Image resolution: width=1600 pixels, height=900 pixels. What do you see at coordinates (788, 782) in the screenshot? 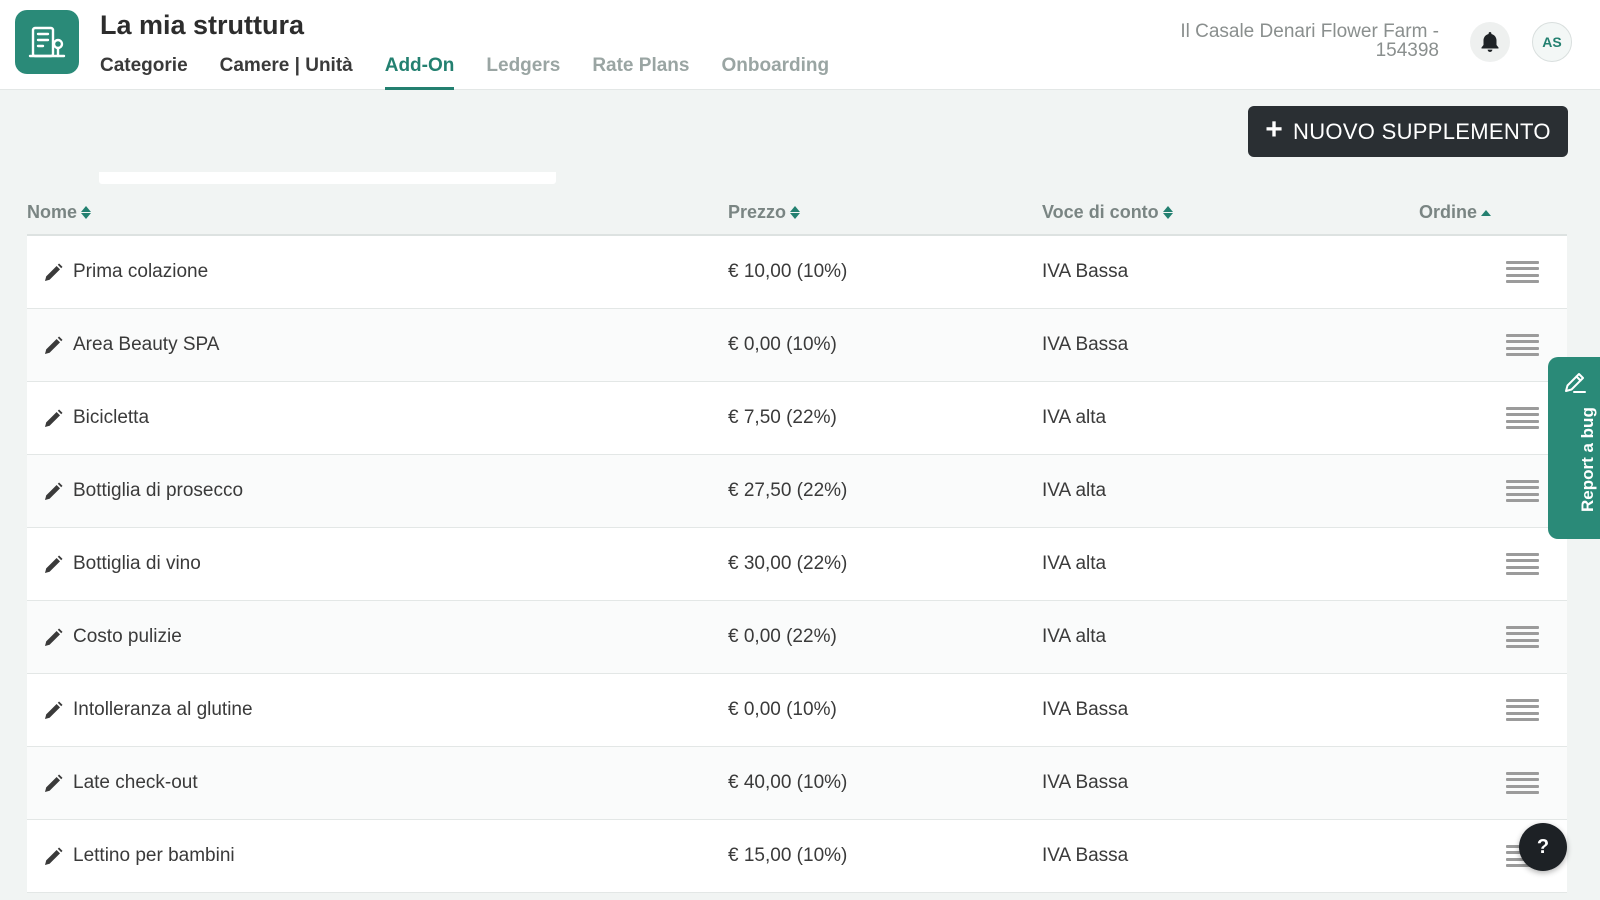
I see `addon-price: € 40,00 (10%)` at bounding box center [788, 782].